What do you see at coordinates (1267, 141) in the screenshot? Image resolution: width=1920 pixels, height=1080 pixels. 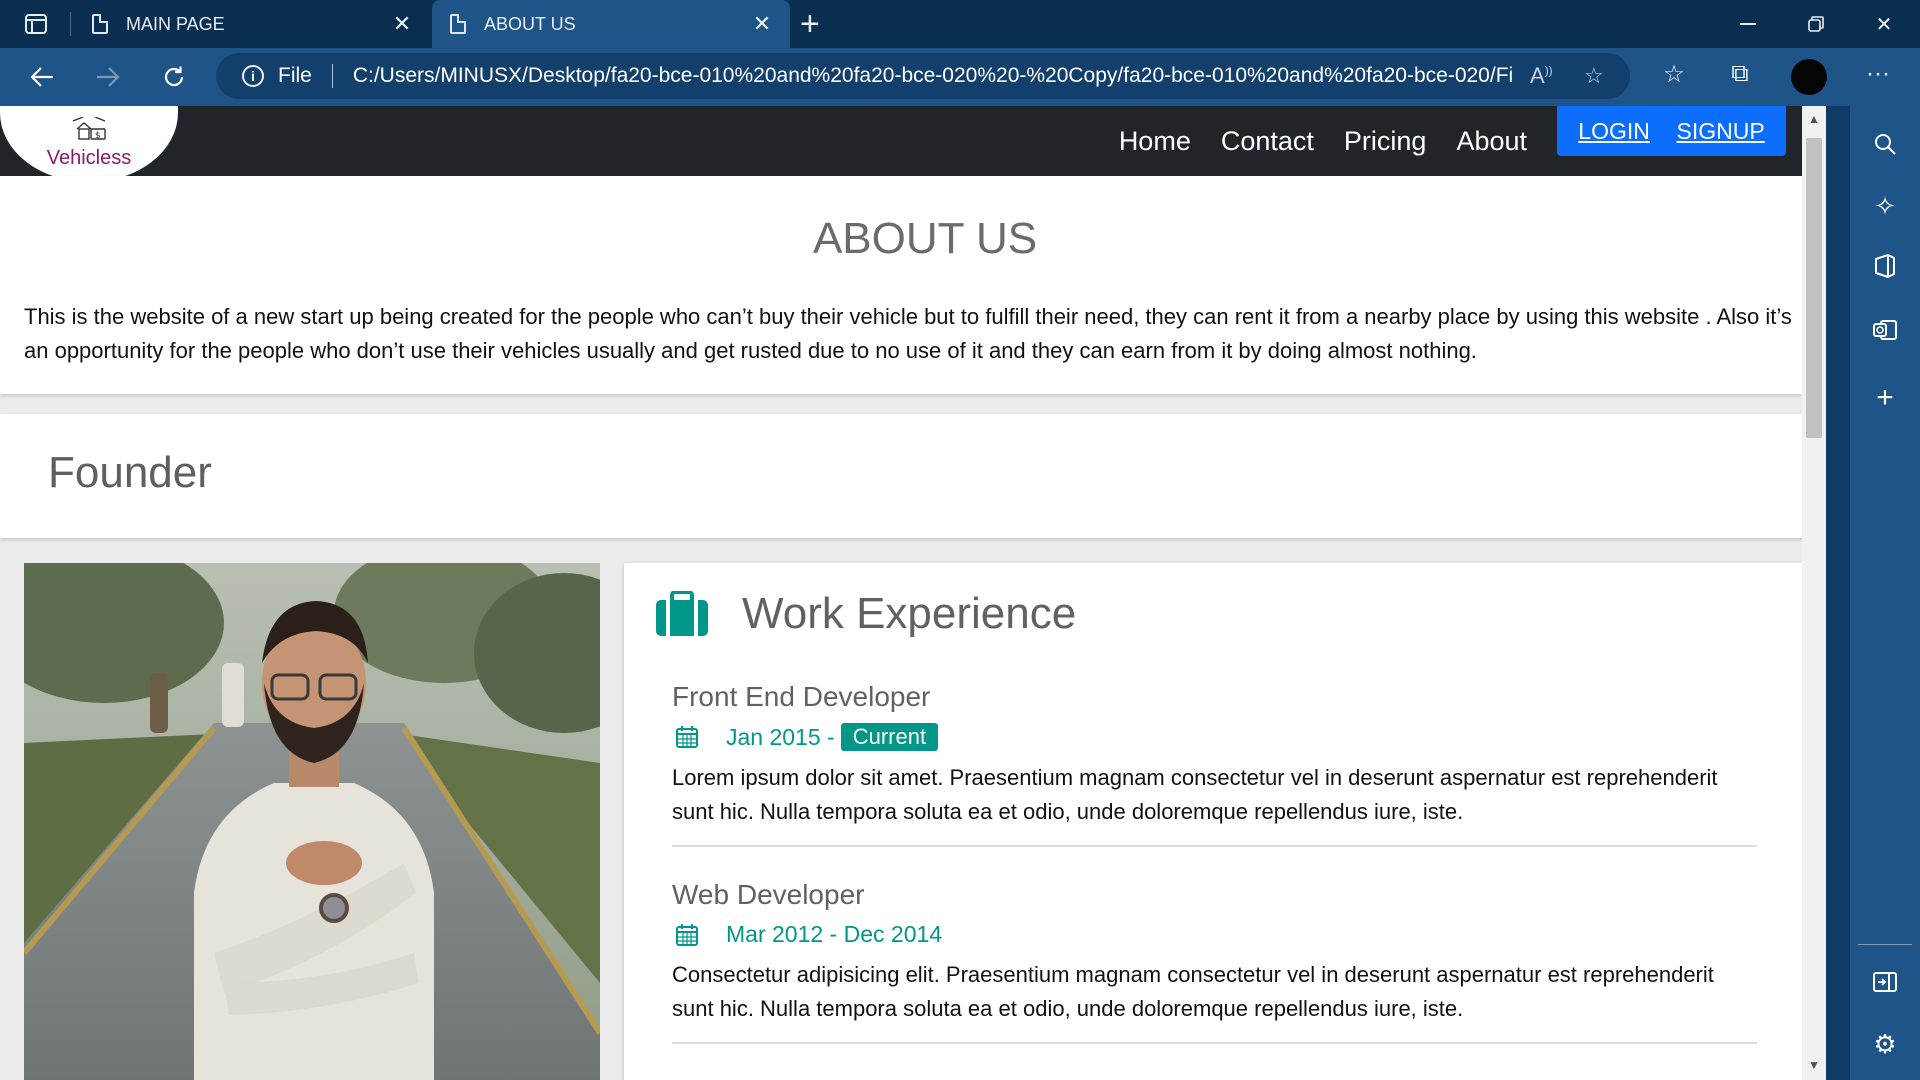 I see `nav-contact: Contact` at bounding box center [1267, 141].